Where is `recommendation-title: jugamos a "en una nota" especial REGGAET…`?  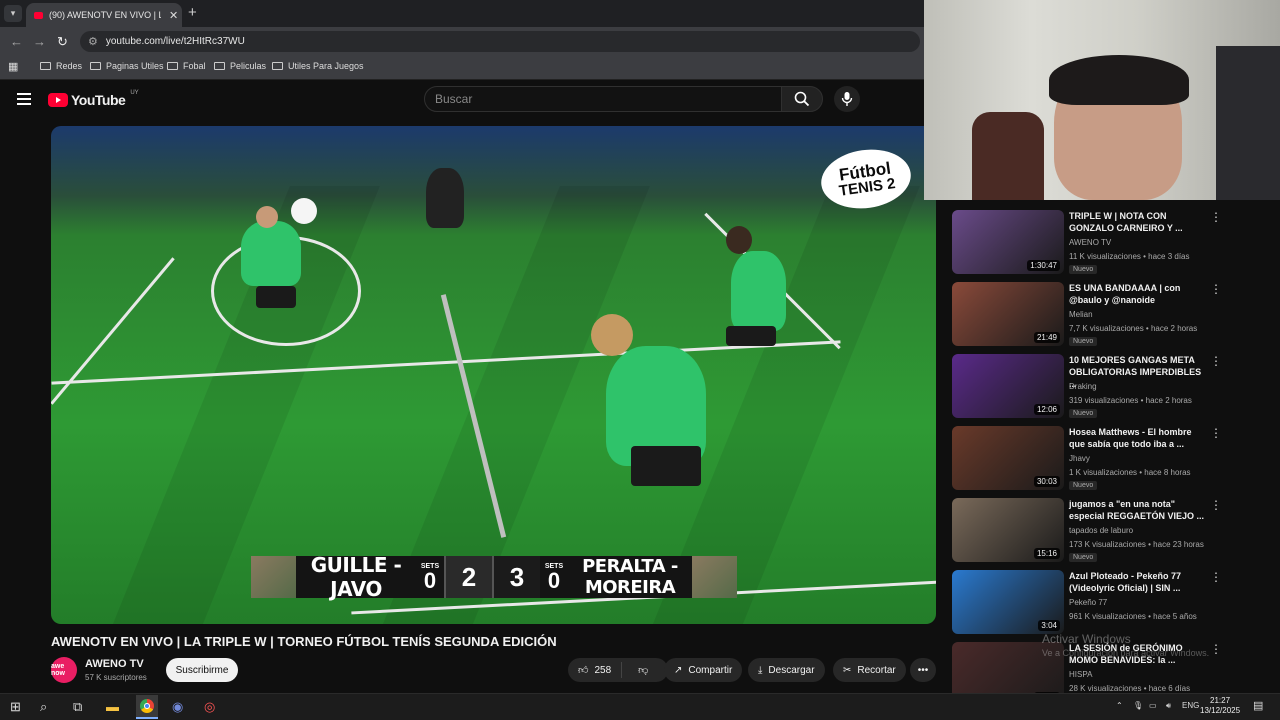 recommendation-title: jugamos a "en una nota" especial REGGAET… is located at coordinates (1139, 510).